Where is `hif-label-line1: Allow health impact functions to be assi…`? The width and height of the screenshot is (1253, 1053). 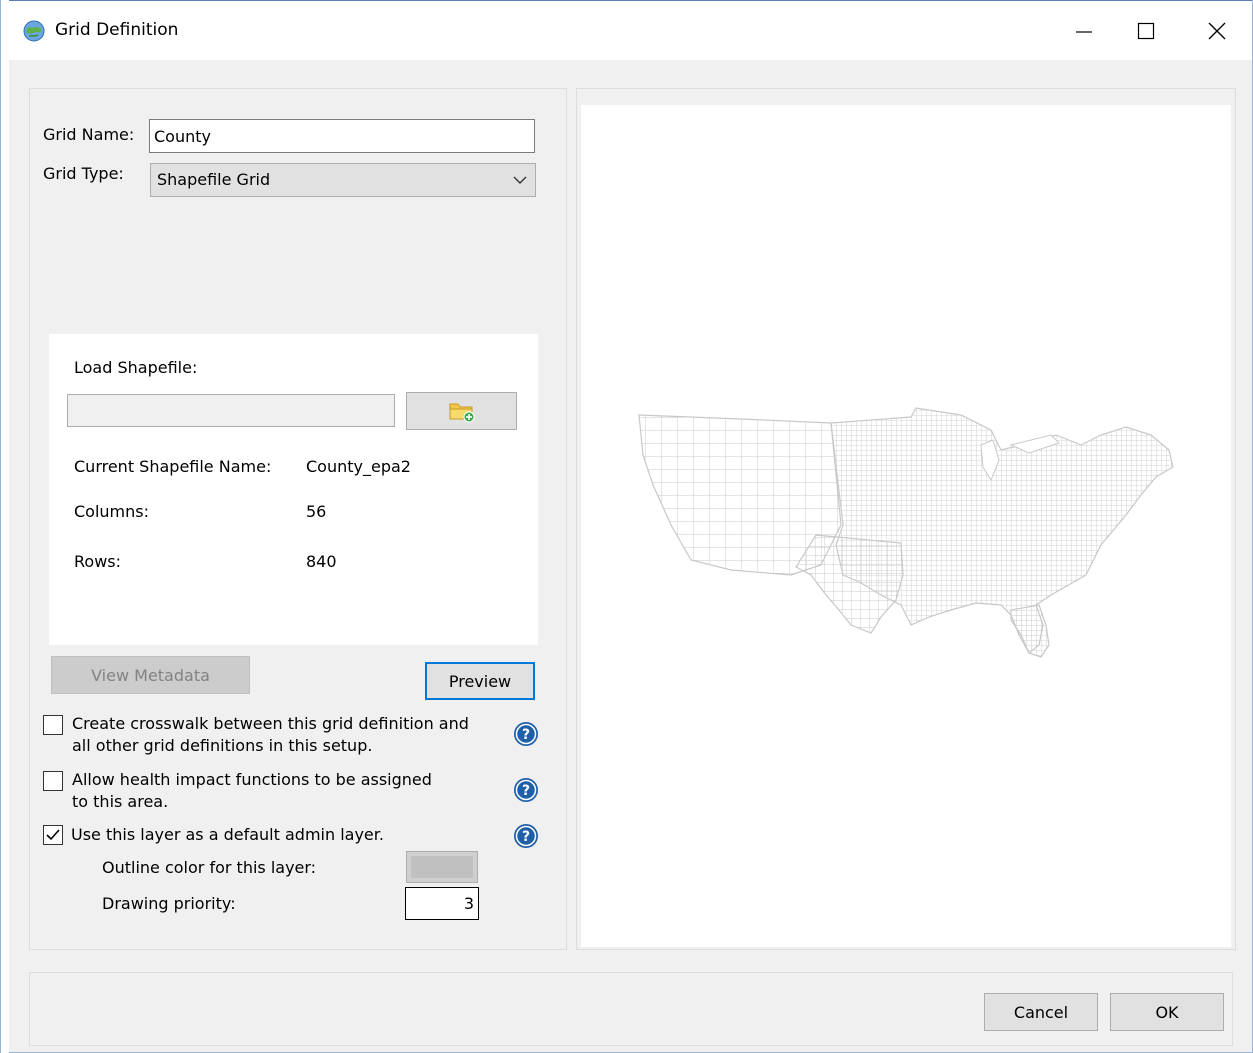 hif-label-line1: Allow health impact functions to be assi… is located at coordinates (252, 779).